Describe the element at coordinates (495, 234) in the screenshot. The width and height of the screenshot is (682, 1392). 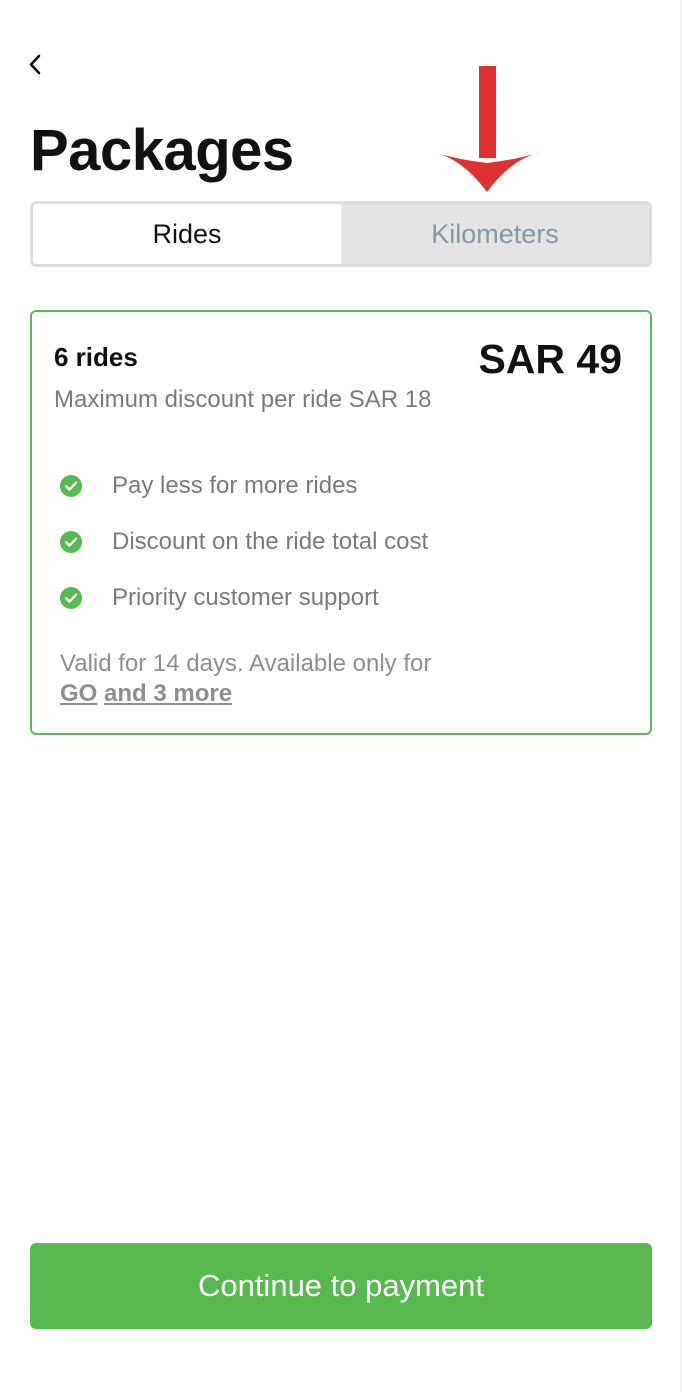
I see `tab-kilometers: Kilometers` at that location.